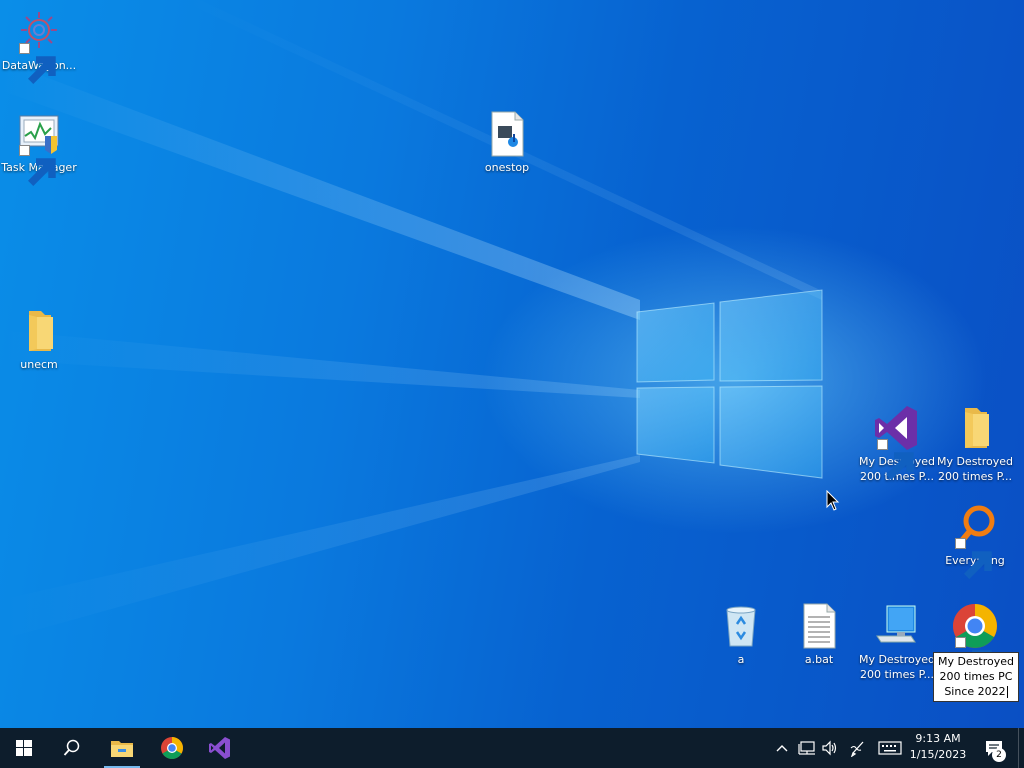  I want to click on taskbar-chrome, so click(172, 748).